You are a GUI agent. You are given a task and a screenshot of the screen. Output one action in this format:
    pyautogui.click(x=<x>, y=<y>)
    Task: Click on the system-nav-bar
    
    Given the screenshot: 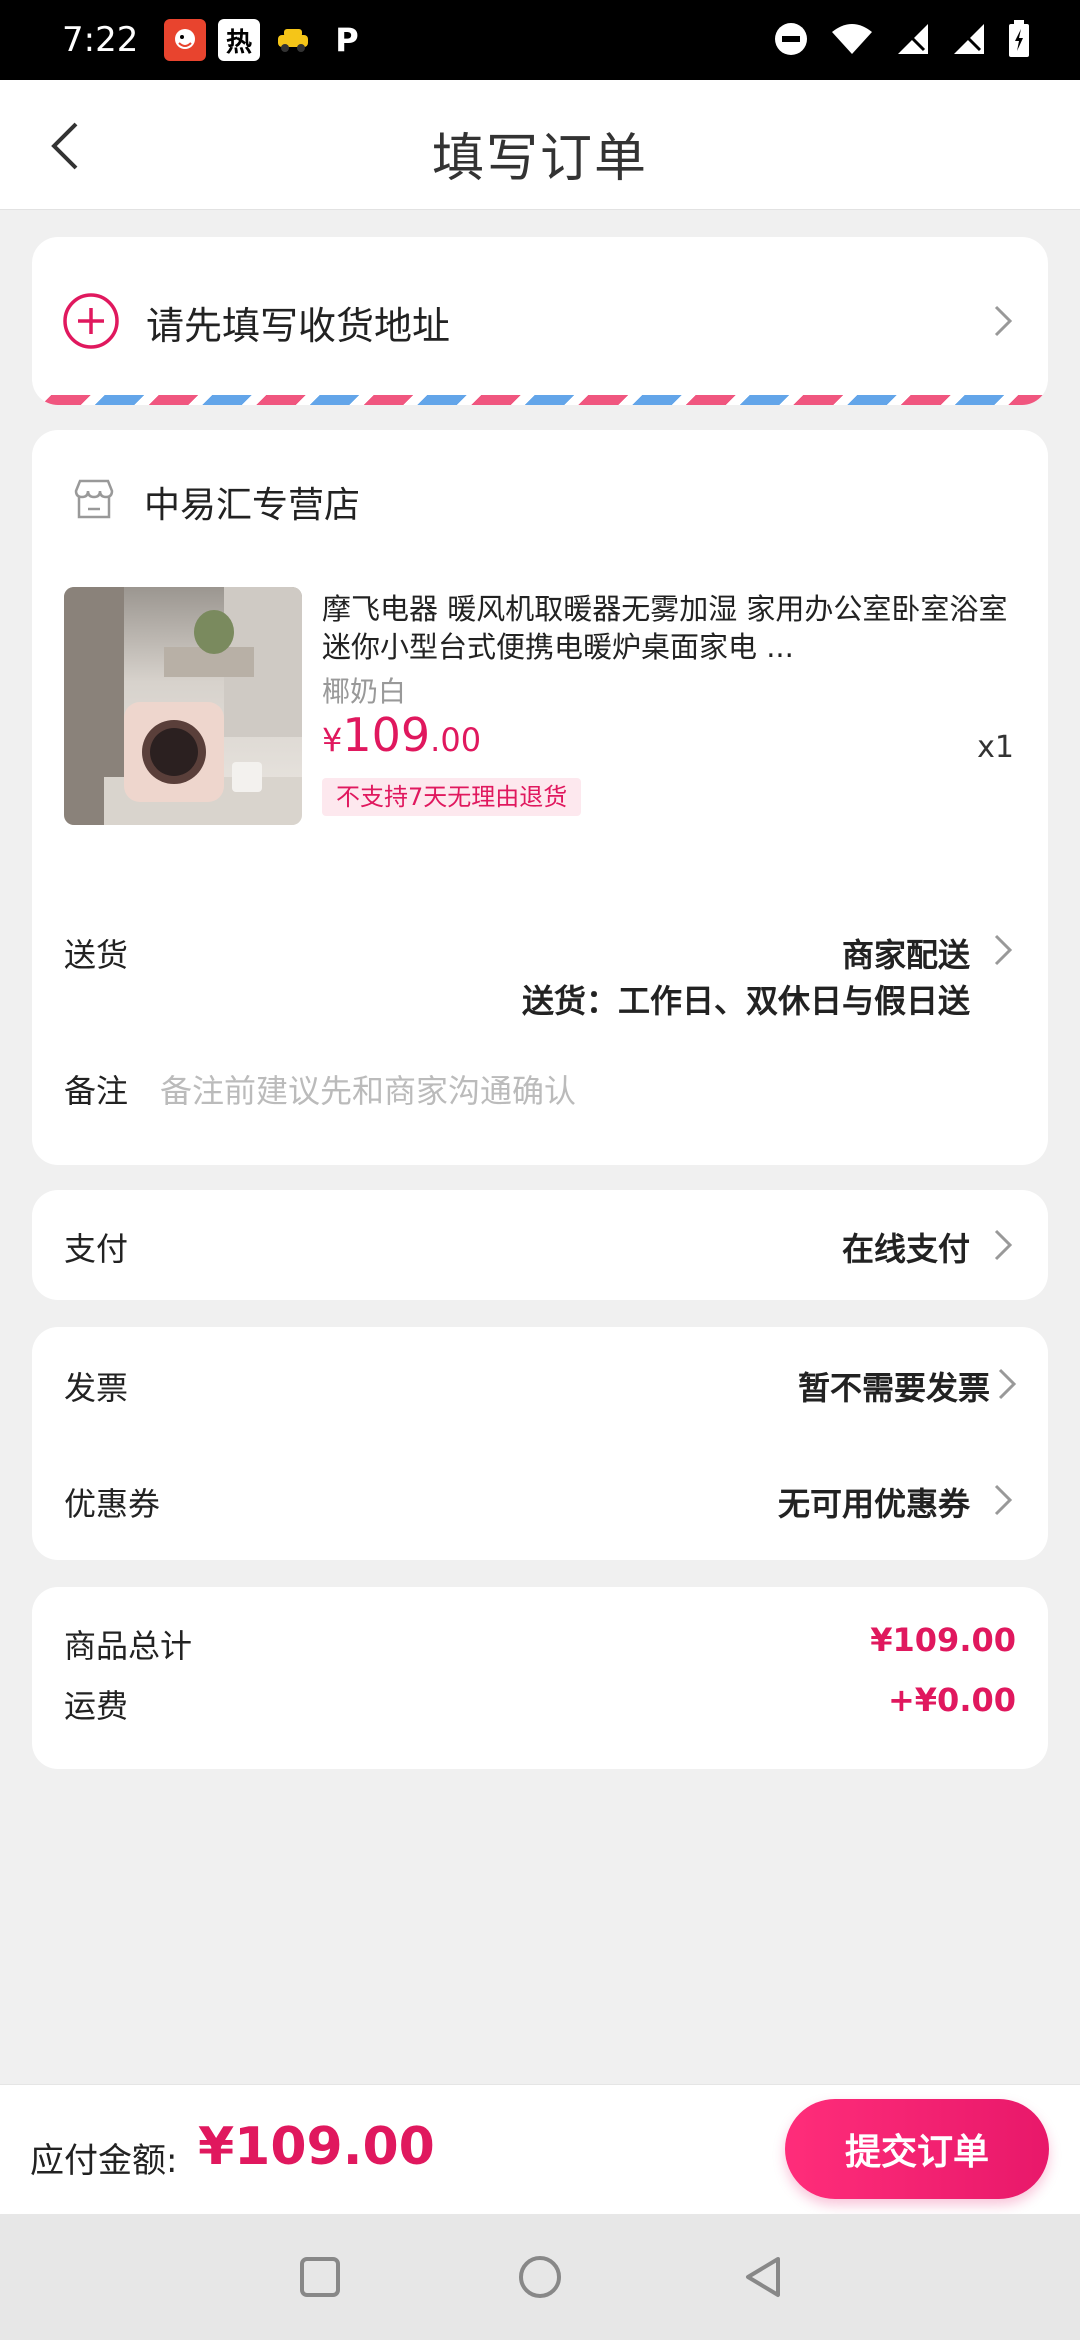 What is the action you would take?
    pyautogui.click(x=540, y=2277)
    